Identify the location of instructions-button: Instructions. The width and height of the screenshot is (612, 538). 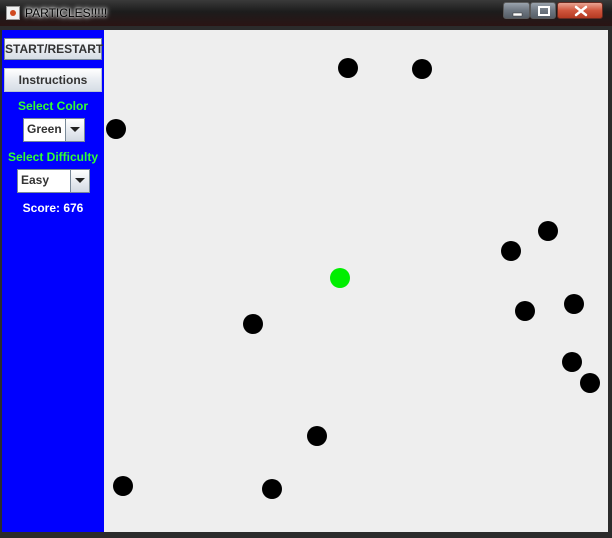
(53, 80).